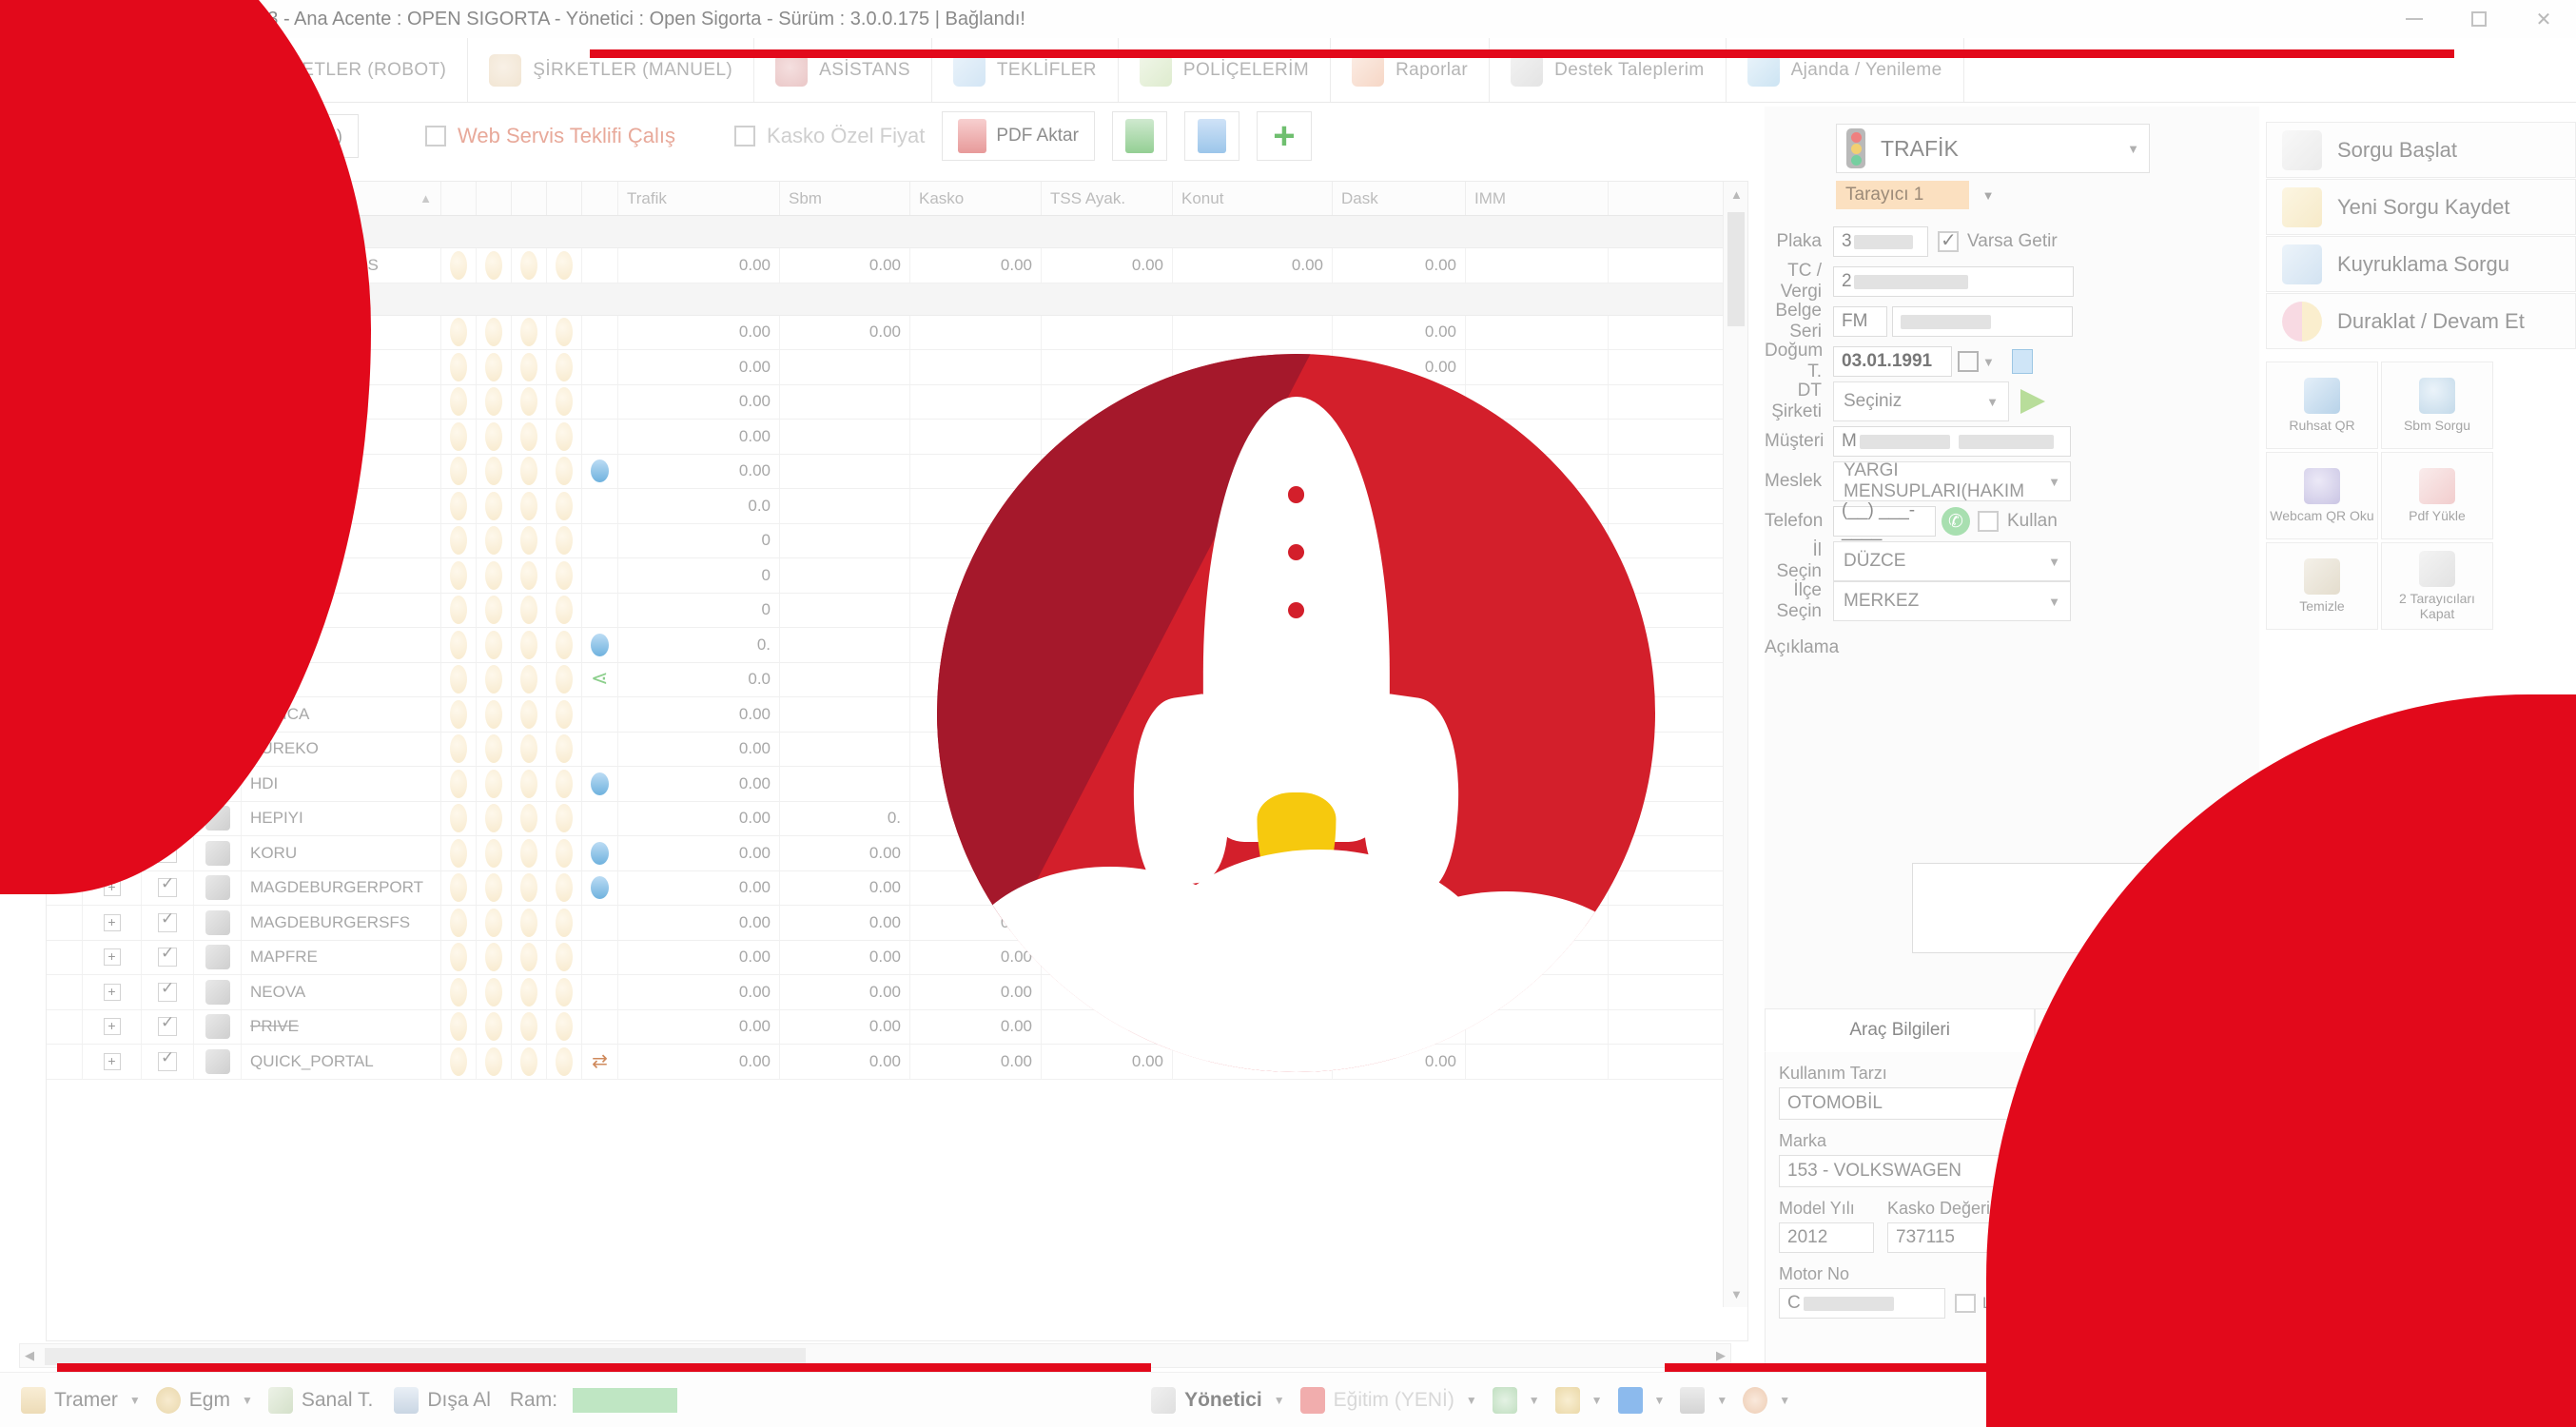 The image size is (2576, 1427). What do you see at coordinates (897, 332) in the screenshot?
I see `table-row: + ACNTURK 0.00 0.00 0.00` at bounding box center [897, 332].